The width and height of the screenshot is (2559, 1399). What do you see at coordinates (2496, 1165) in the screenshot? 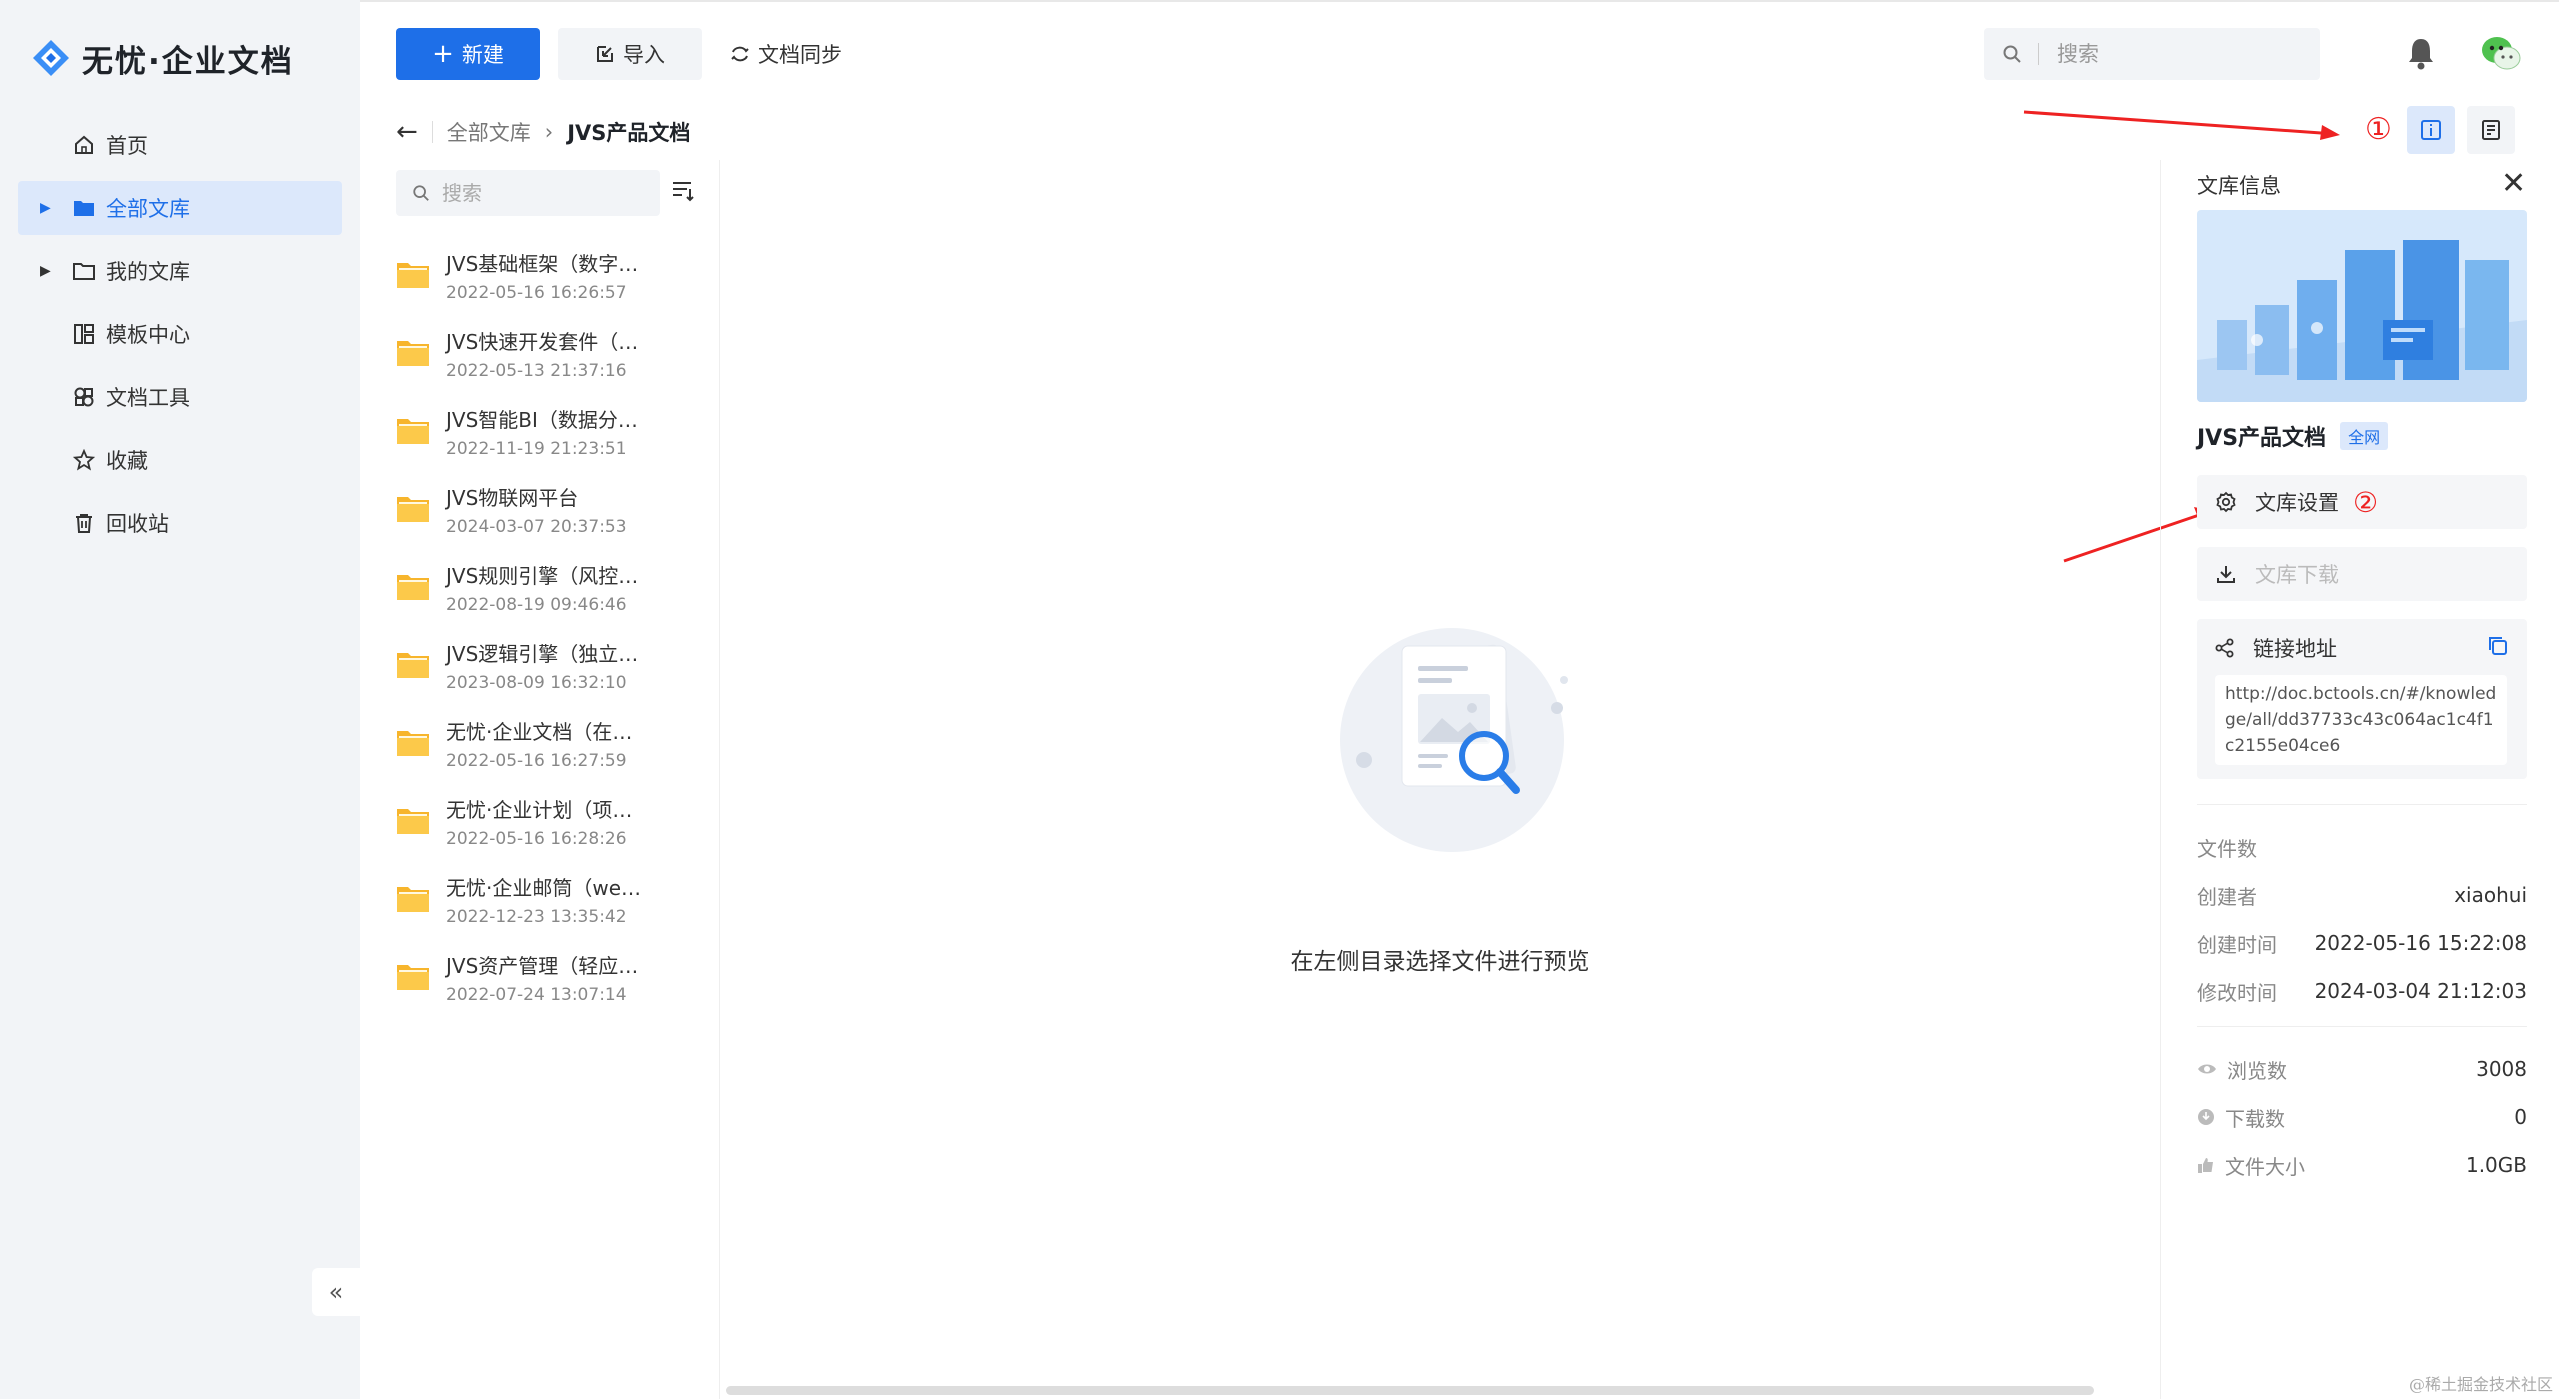
I see `size-value: 1.0GB` at bounding box center [2496, 1165].